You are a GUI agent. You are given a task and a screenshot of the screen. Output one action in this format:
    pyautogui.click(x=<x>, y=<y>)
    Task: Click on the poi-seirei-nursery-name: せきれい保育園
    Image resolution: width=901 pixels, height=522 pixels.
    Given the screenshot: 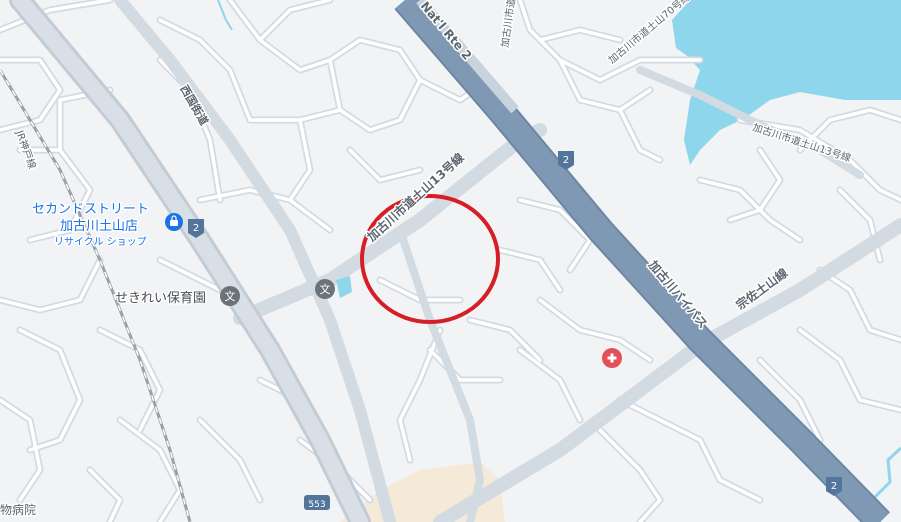 What is the action you would take?
    pyautogui.click(x=160, y=298)
    